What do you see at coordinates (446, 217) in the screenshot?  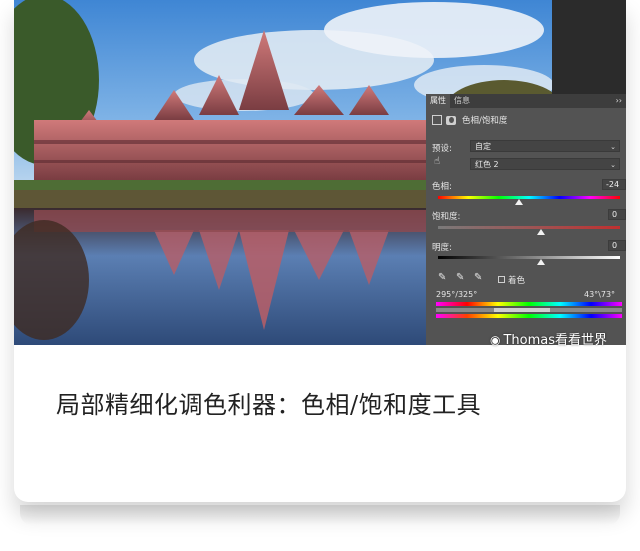 I see `saturation-label: 饱和度:` at bounding box center [446, 217].